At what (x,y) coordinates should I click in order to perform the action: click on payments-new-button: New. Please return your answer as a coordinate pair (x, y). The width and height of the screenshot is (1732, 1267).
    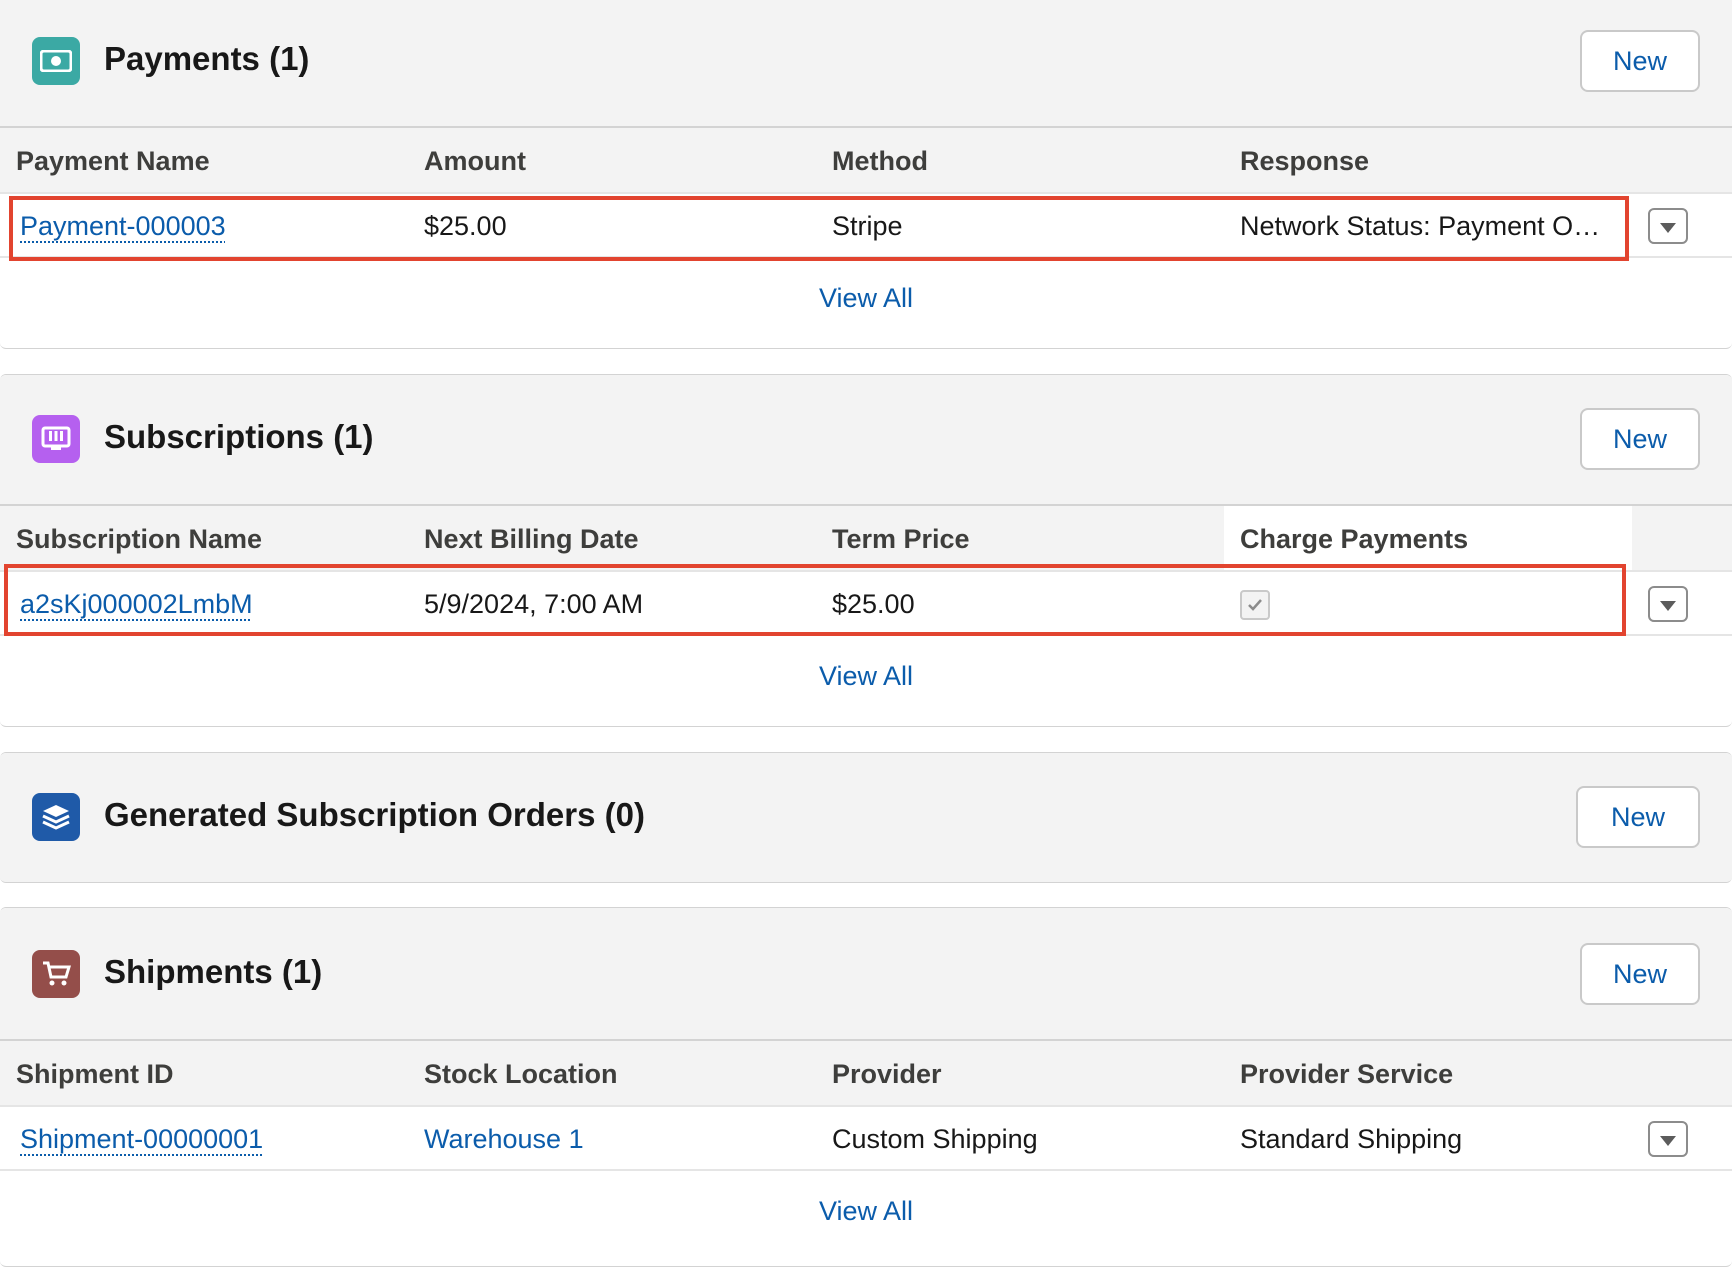
    Looking at the image, I should click on (1640, 61).